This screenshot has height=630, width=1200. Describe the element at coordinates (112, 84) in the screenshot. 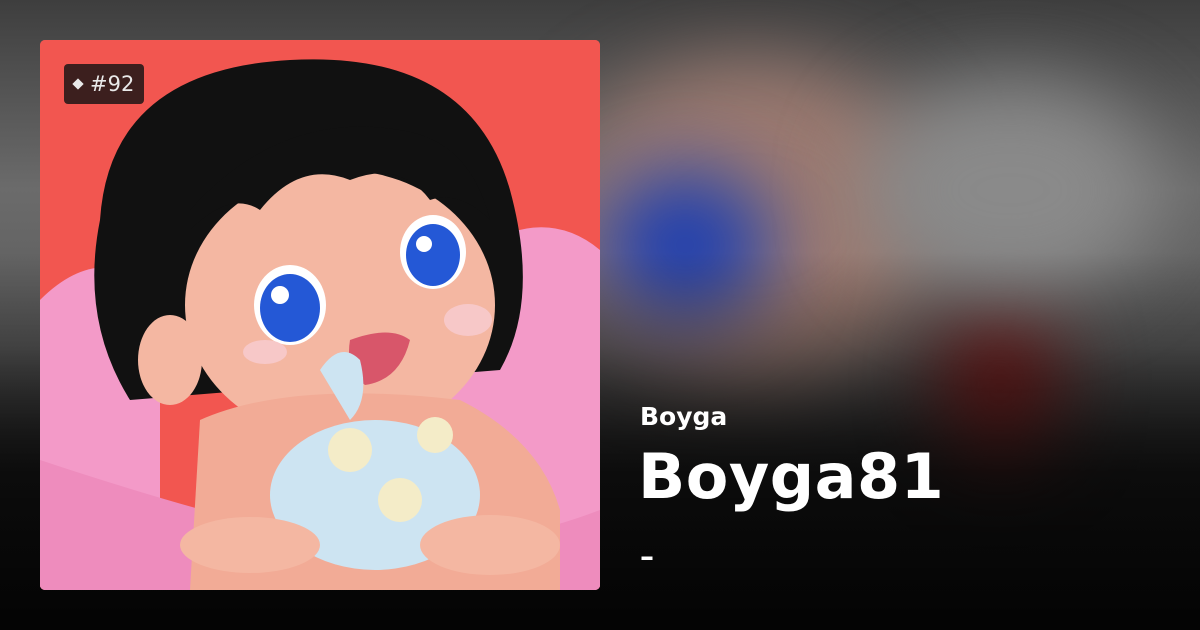

I see `rank-badge-text: #92` at that location.